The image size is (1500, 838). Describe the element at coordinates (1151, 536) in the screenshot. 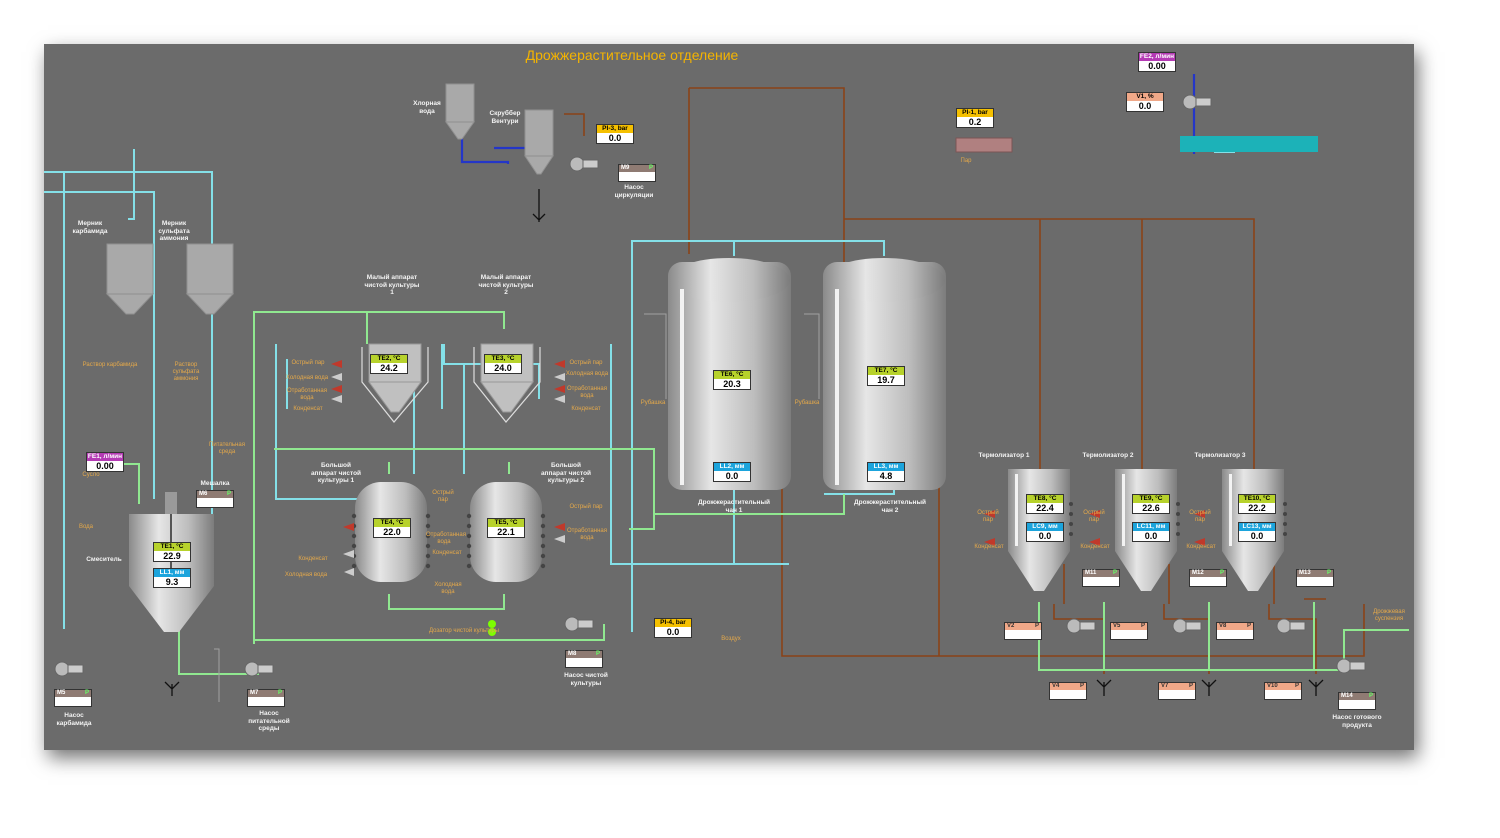

I see `lc11-value: 0.0` at that location.